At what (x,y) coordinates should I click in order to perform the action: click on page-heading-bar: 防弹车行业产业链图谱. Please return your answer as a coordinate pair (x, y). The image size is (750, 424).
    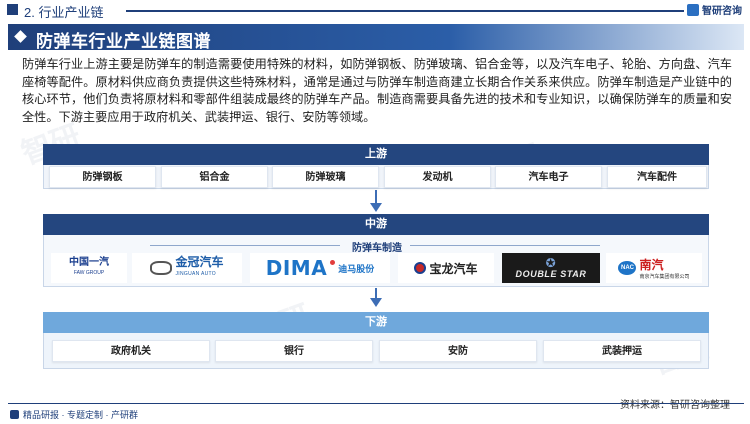
    Looking at the image, I should click on (376, 37).